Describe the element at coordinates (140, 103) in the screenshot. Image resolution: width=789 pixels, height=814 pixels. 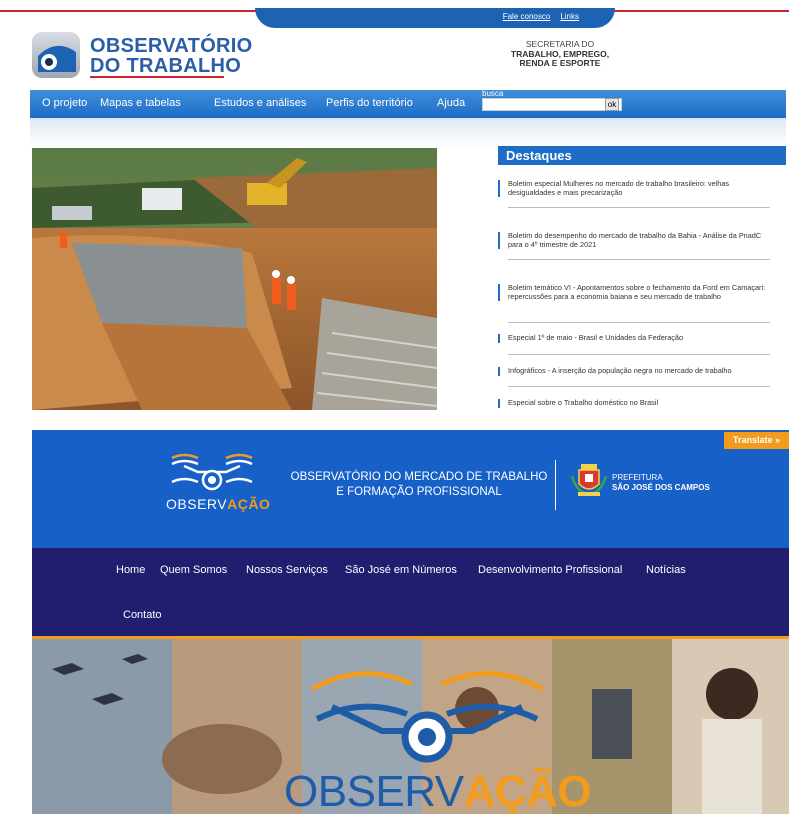
I see `nav-item-mapas-tabelas: Mapas e tabelas` at that location.